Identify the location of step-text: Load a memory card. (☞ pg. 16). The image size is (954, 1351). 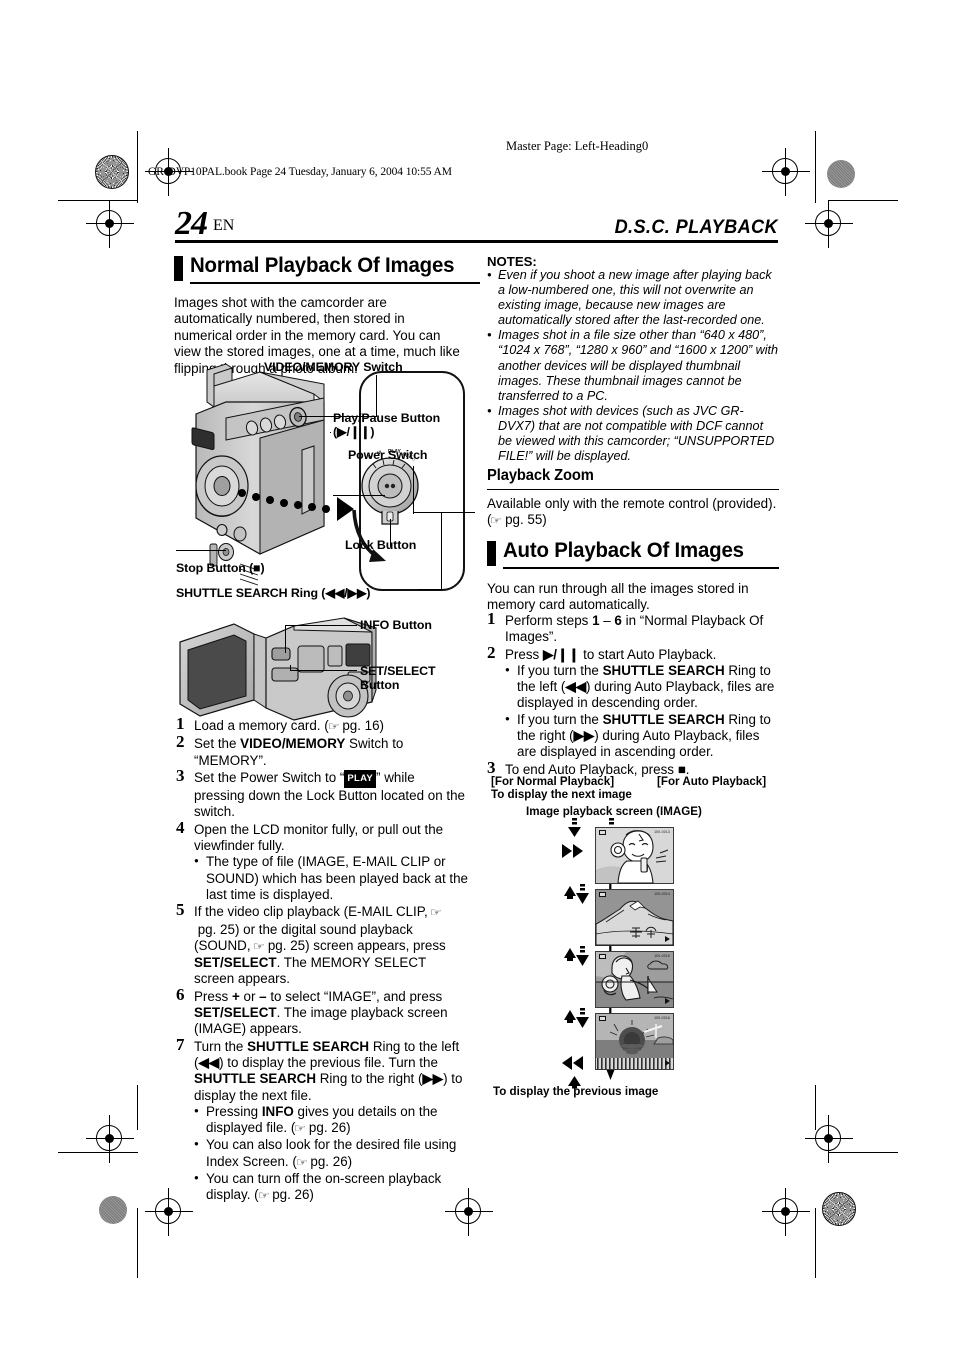
(289, 725).